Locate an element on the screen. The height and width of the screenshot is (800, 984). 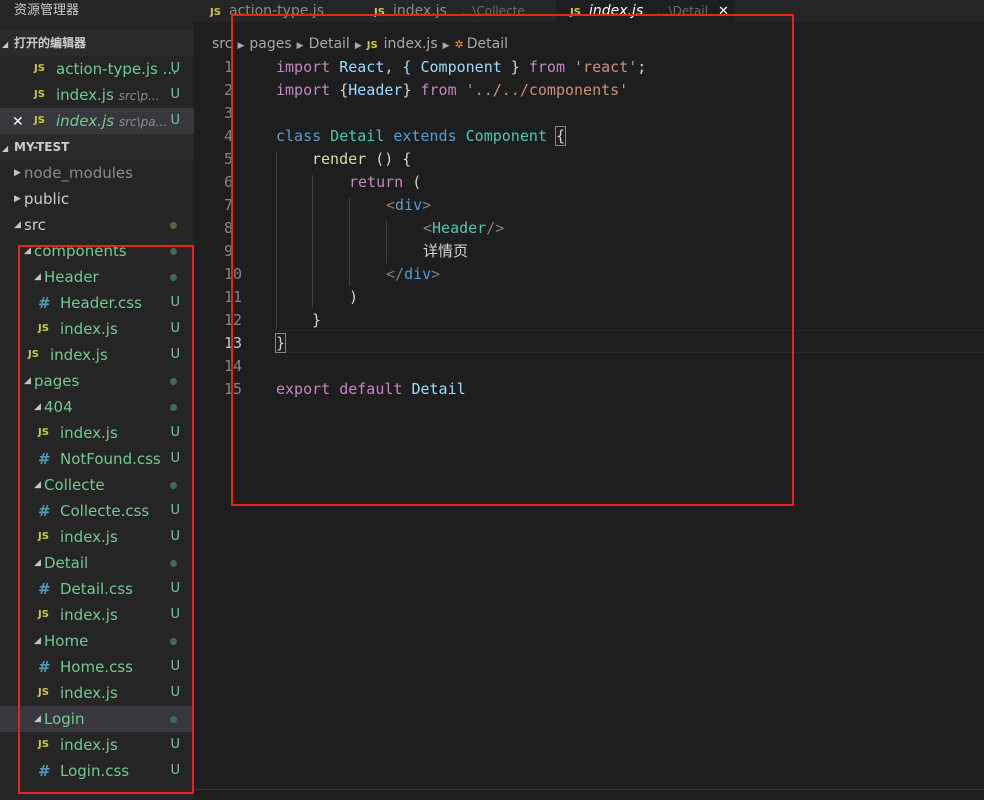
tree-folder: ▶ node_modules is located at coordinates (97, 173).